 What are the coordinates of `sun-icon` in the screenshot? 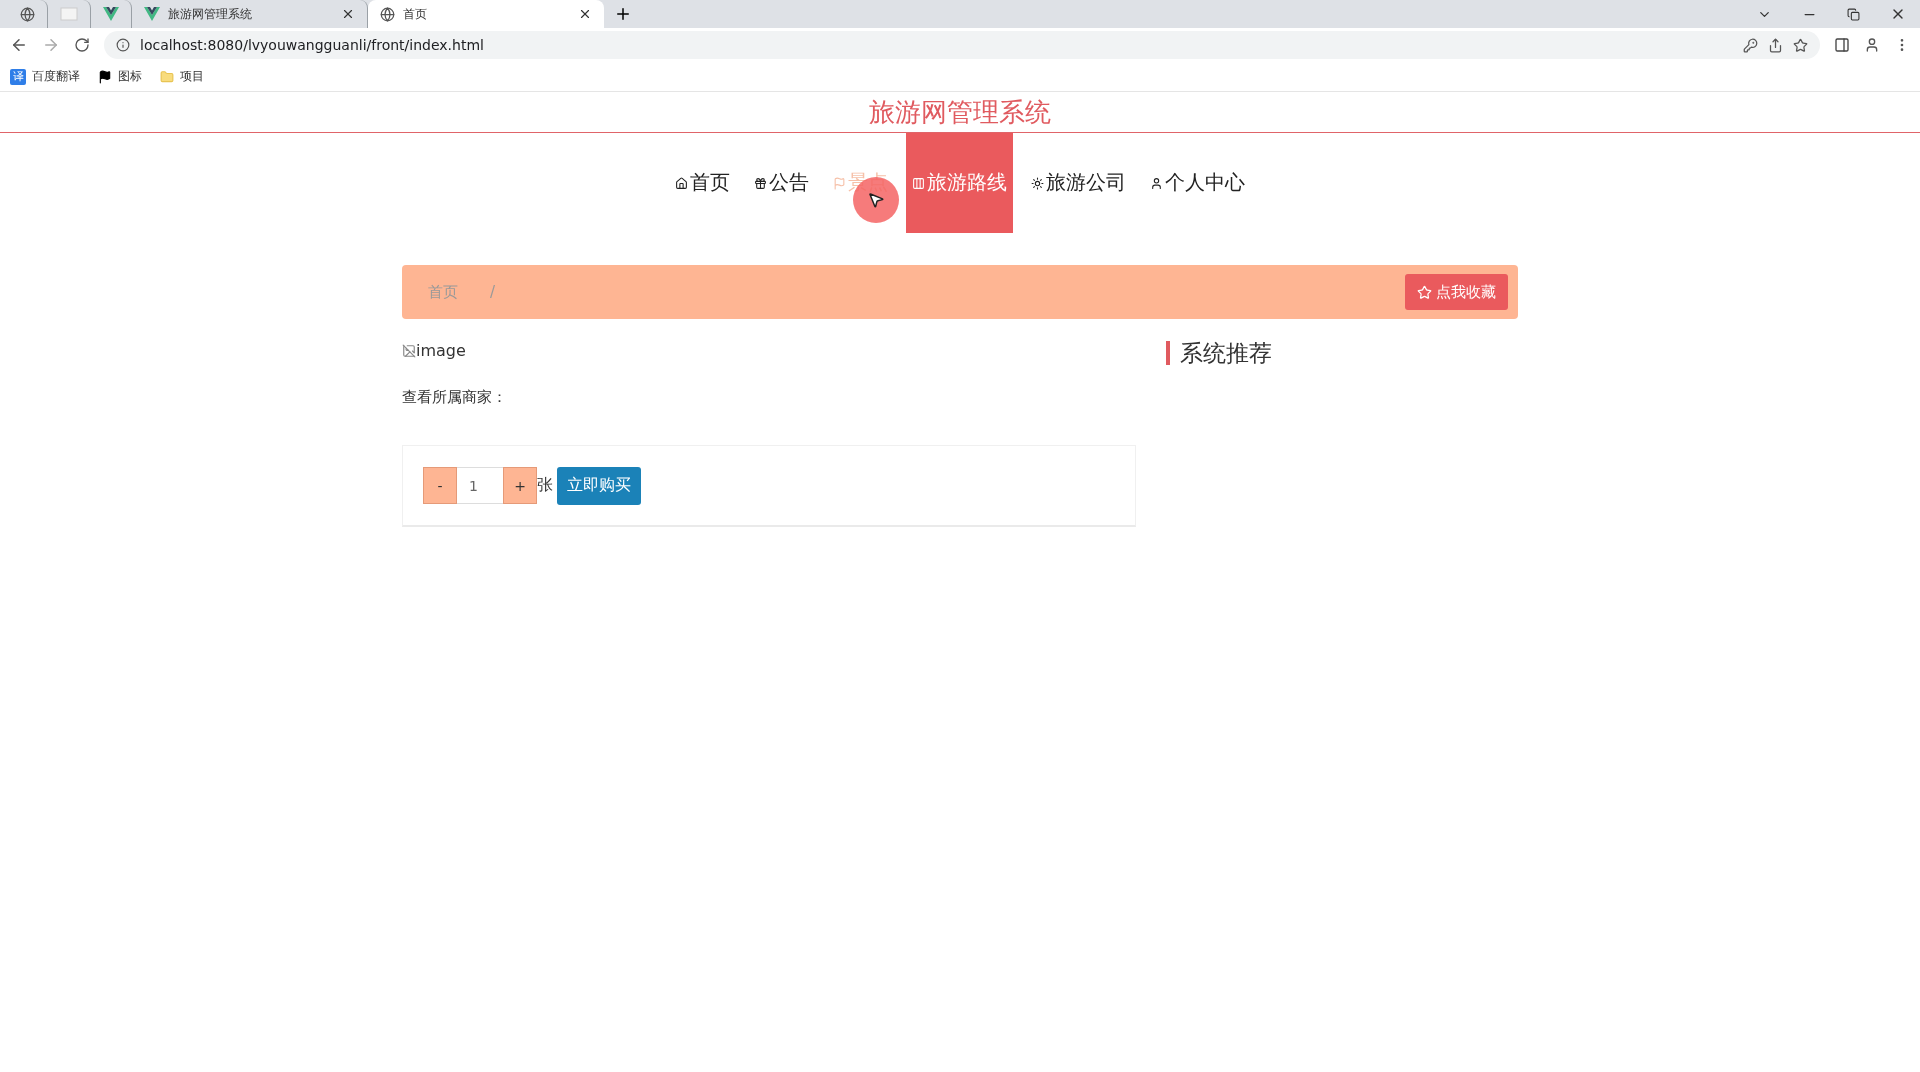 It's located at (1037, 183).